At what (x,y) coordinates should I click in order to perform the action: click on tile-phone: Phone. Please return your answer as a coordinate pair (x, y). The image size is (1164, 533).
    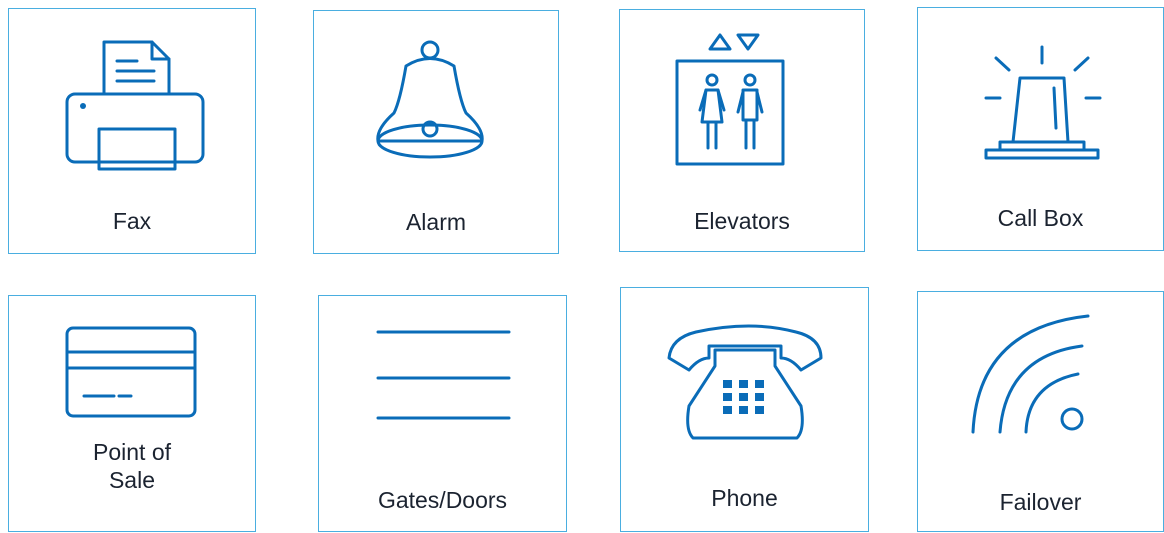
    Looking at the image, I should click on (744, 409).